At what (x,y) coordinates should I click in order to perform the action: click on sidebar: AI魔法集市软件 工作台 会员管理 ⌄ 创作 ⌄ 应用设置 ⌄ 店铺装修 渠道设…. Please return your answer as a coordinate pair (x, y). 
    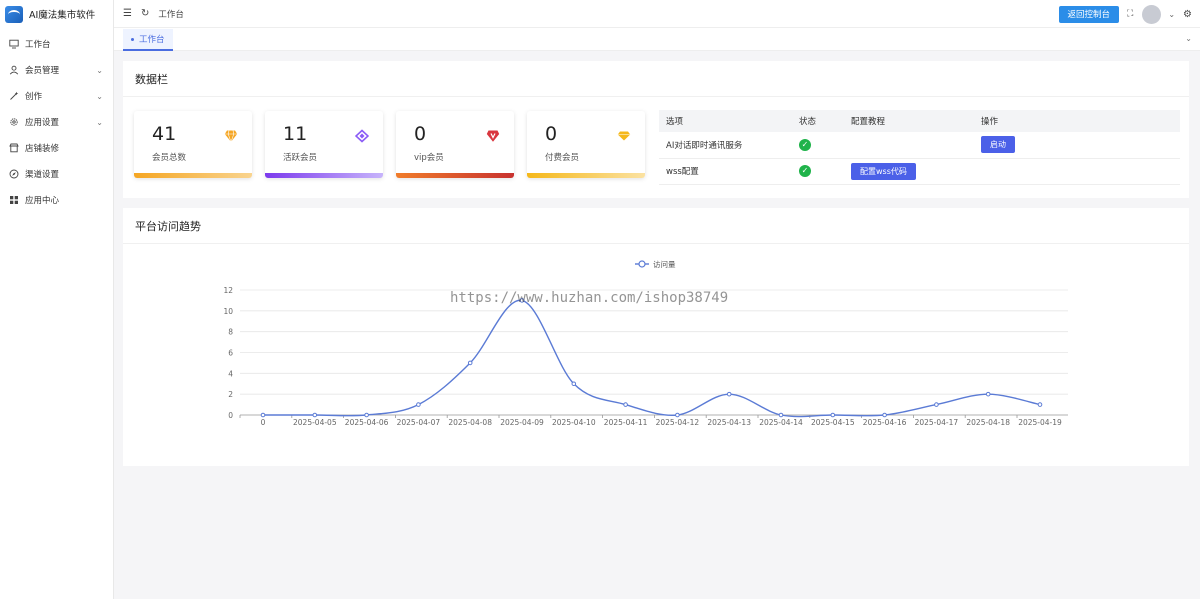
    Looking at the image, I should click on (57, 299).